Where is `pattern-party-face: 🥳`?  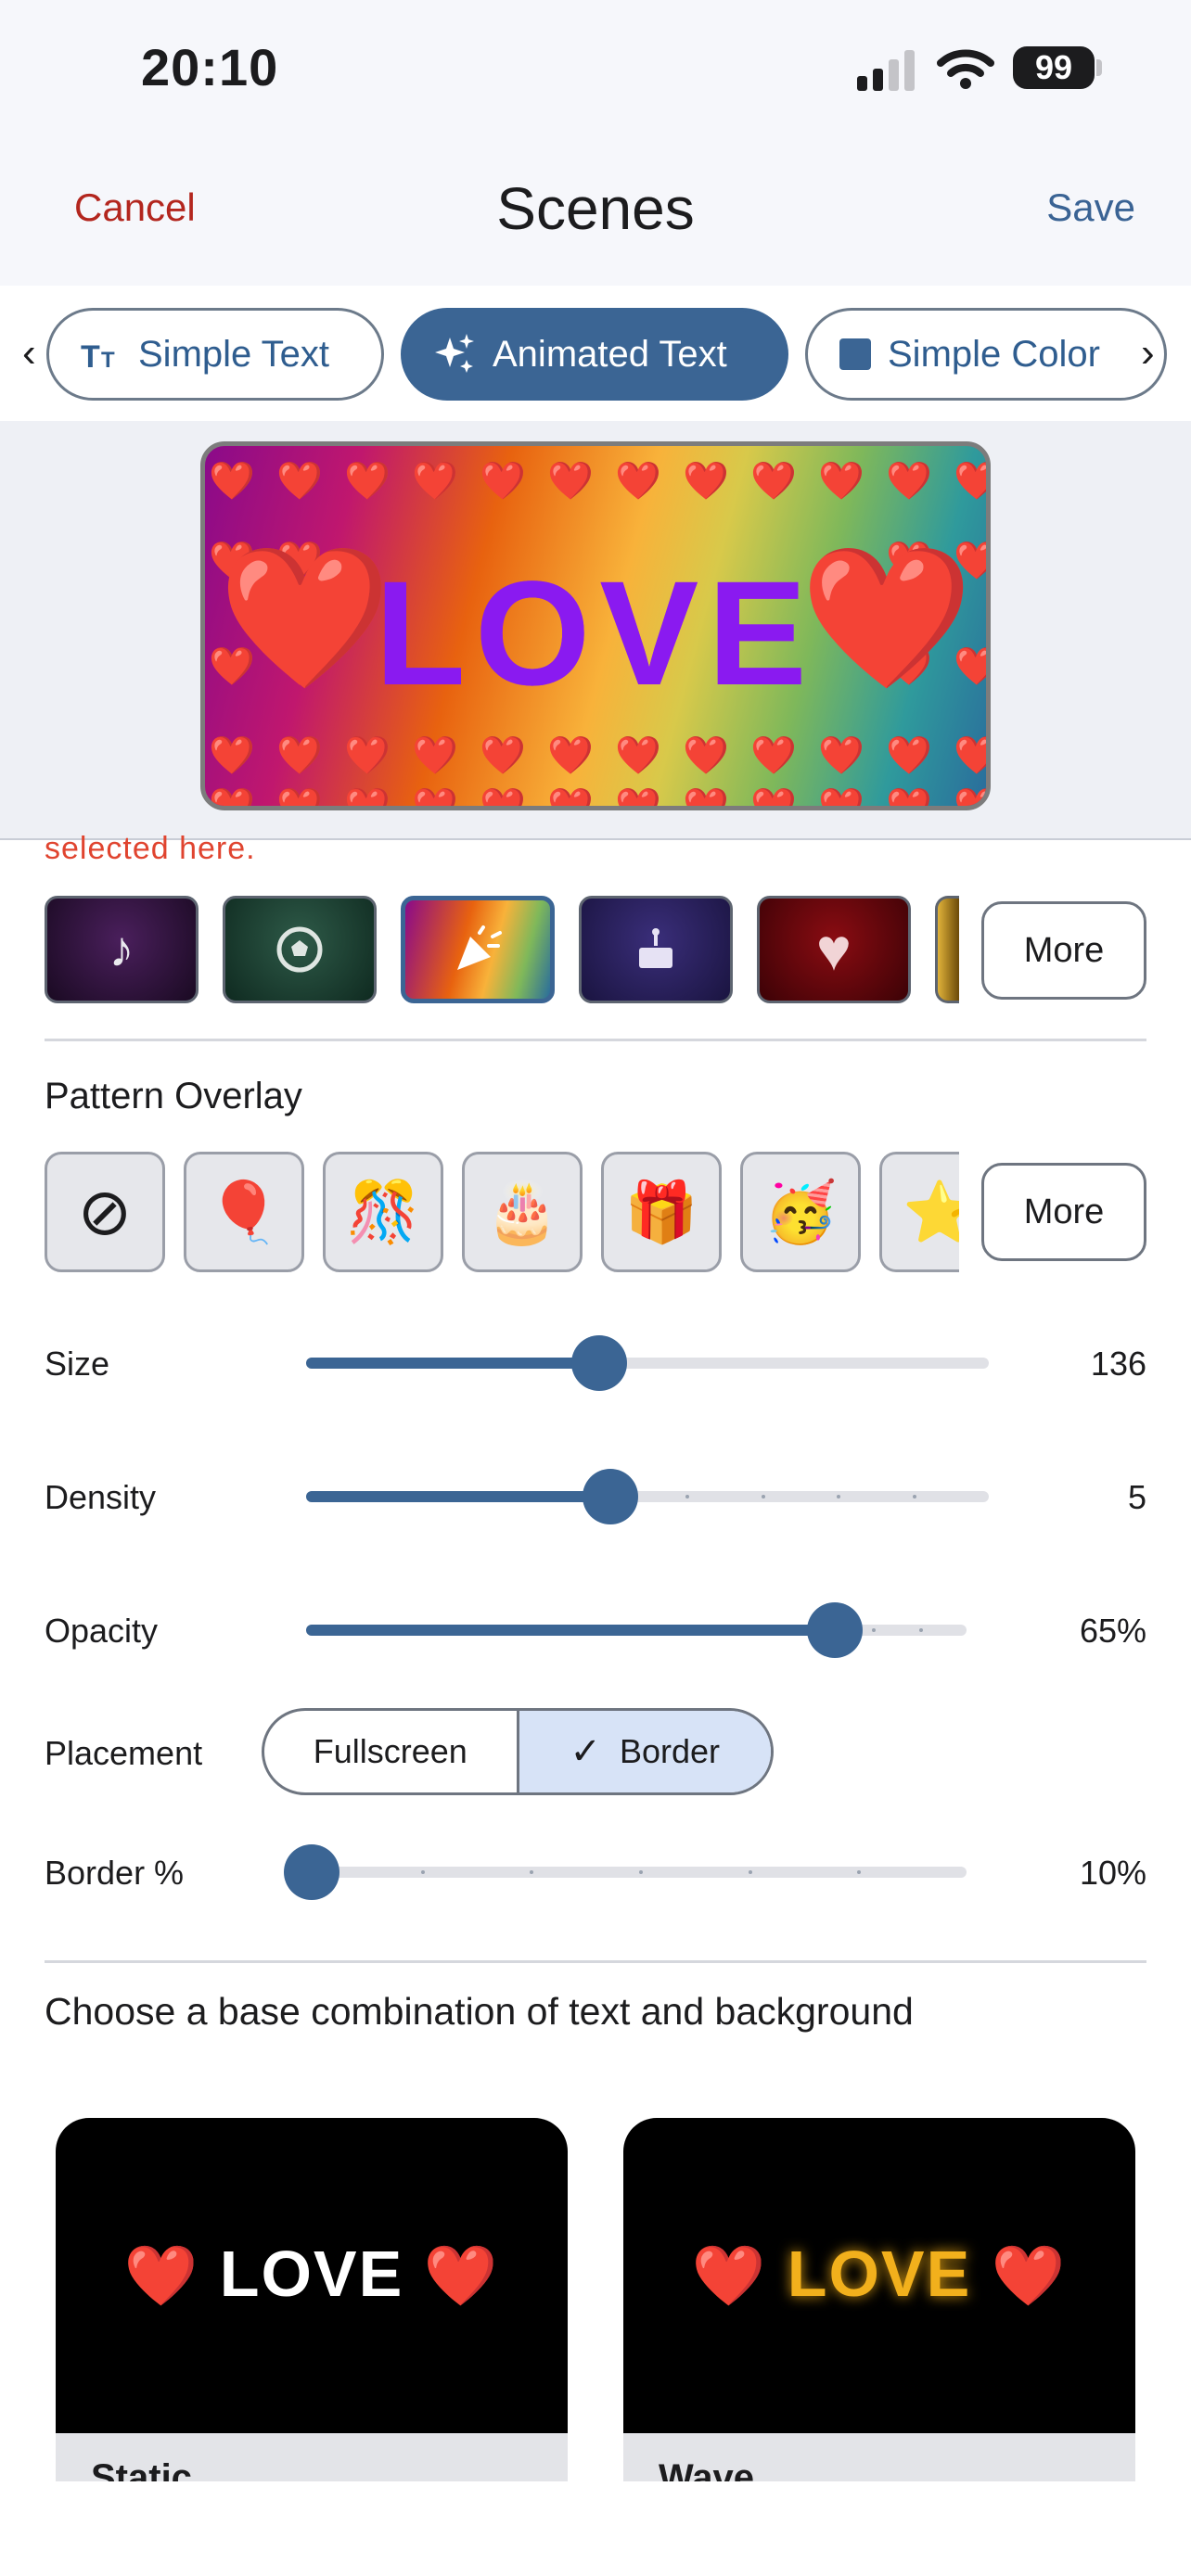 pattern-party-face: 🥳 is located at coordinates (801, 1212).